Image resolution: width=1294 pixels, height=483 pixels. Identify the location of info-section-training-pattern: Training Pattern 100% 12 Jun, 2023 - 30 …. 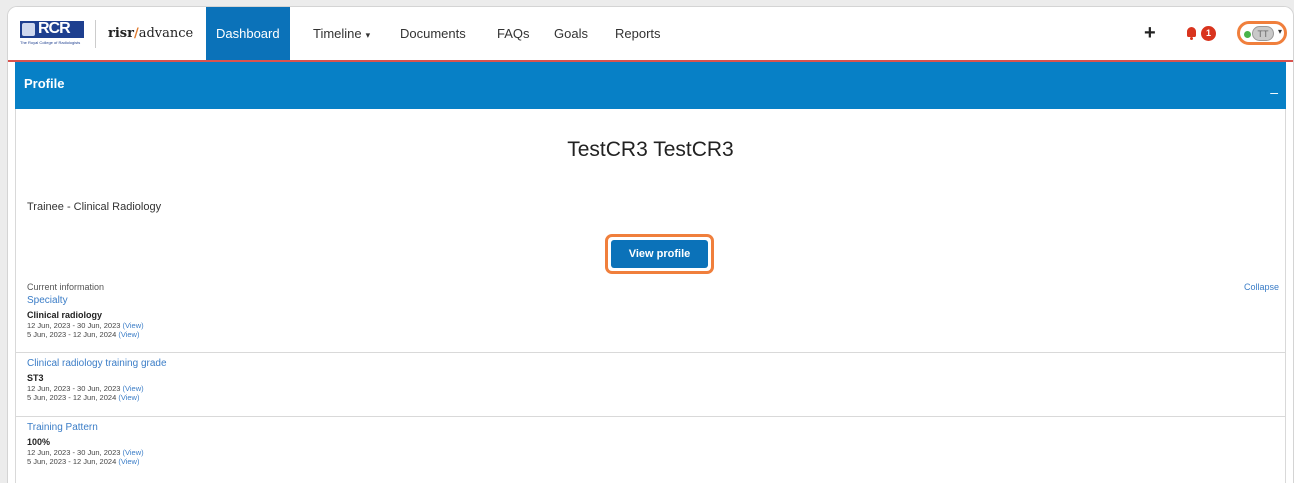
(650, 441).